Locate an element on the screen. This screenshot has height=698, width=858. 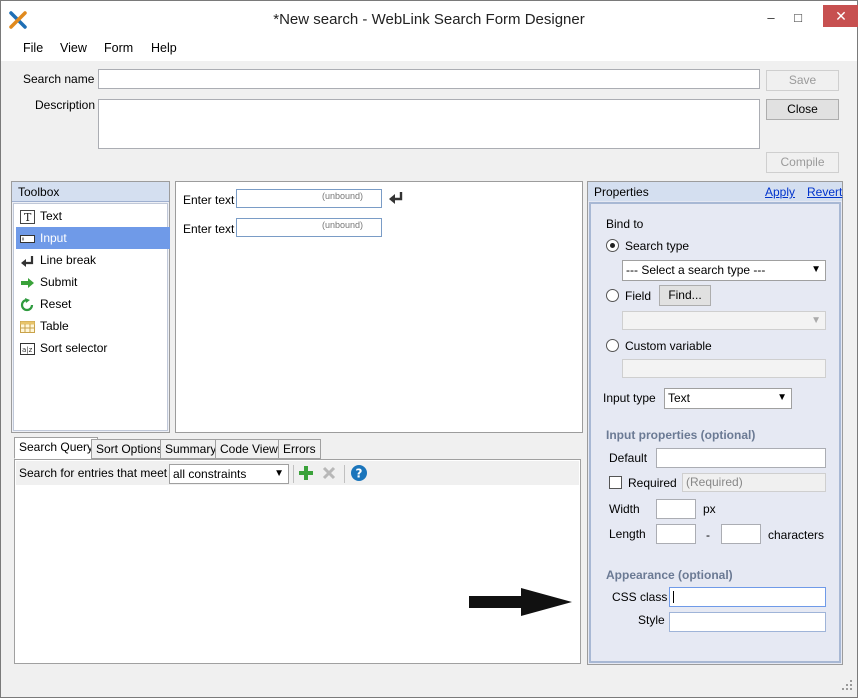
close-button: Close is located at coordinates (802, 109).